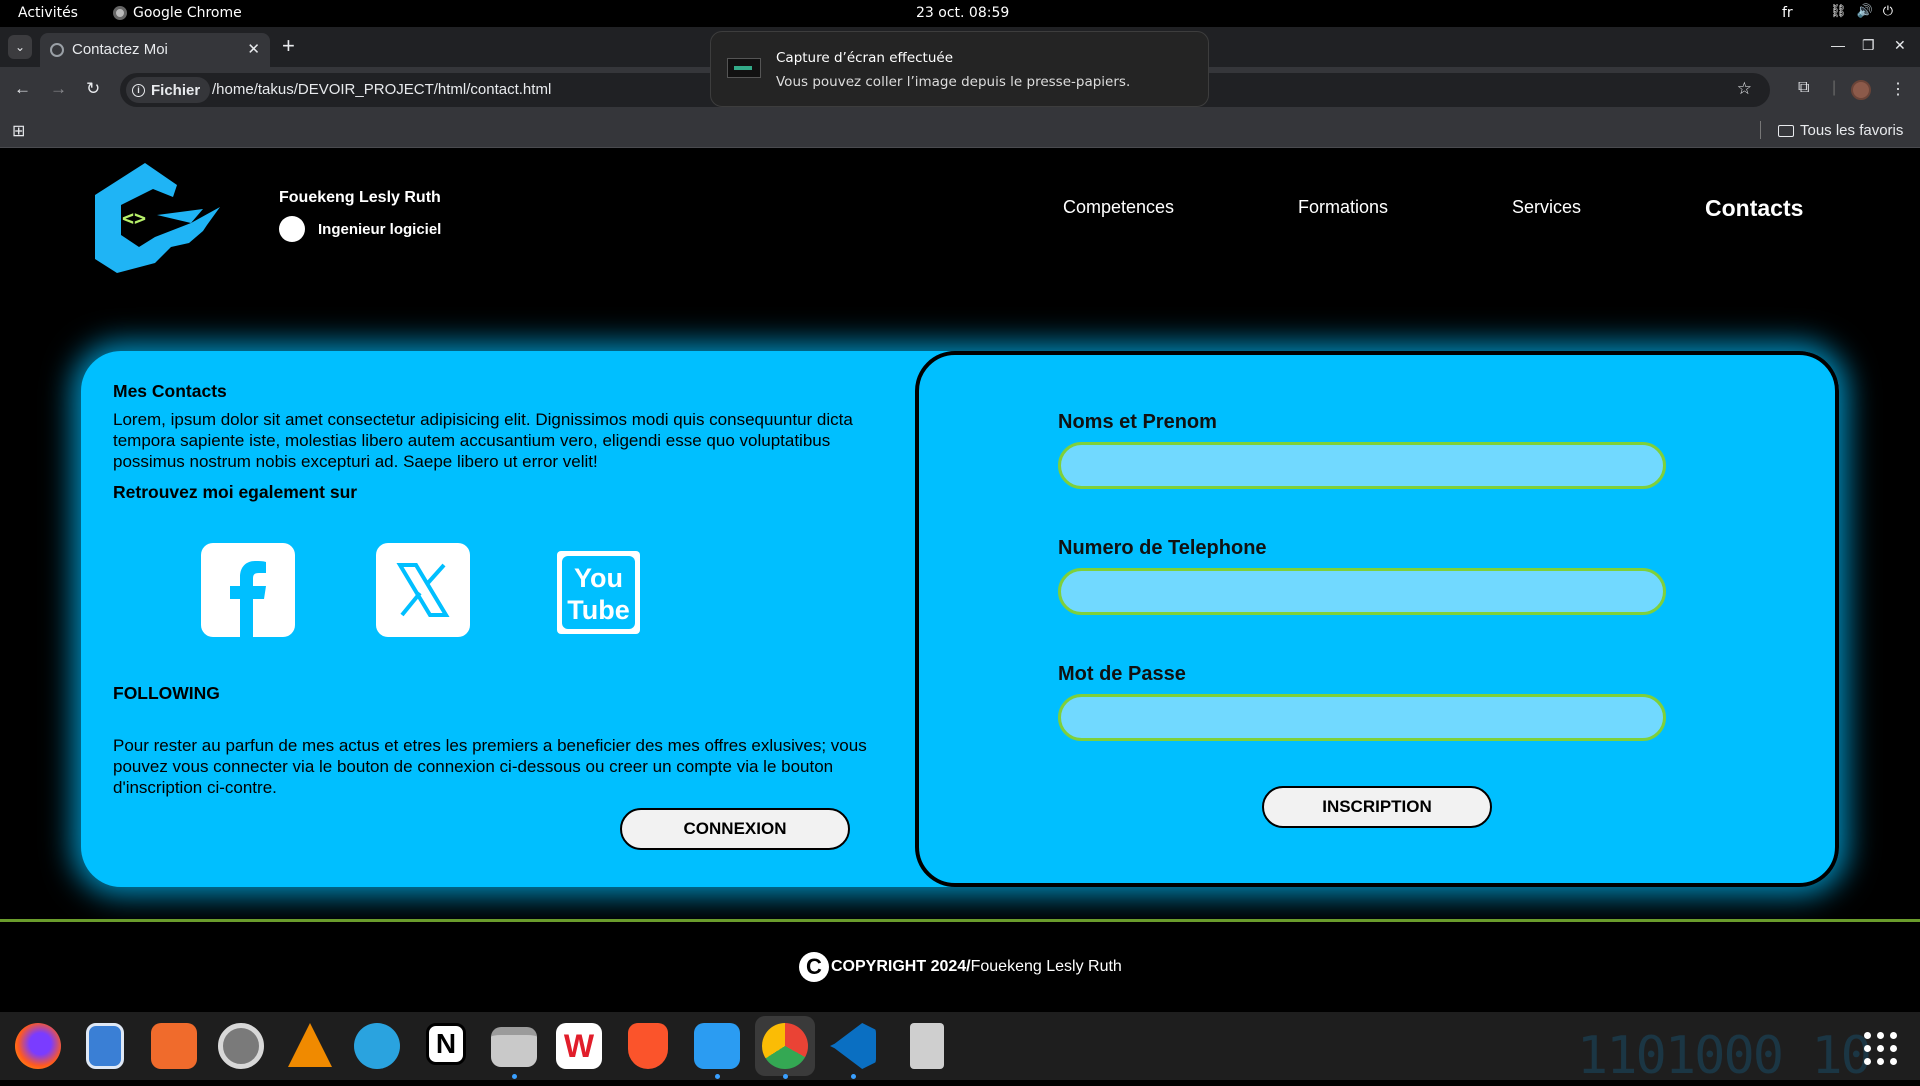  I want to click on nav-services: Services, so click(1546, 207).